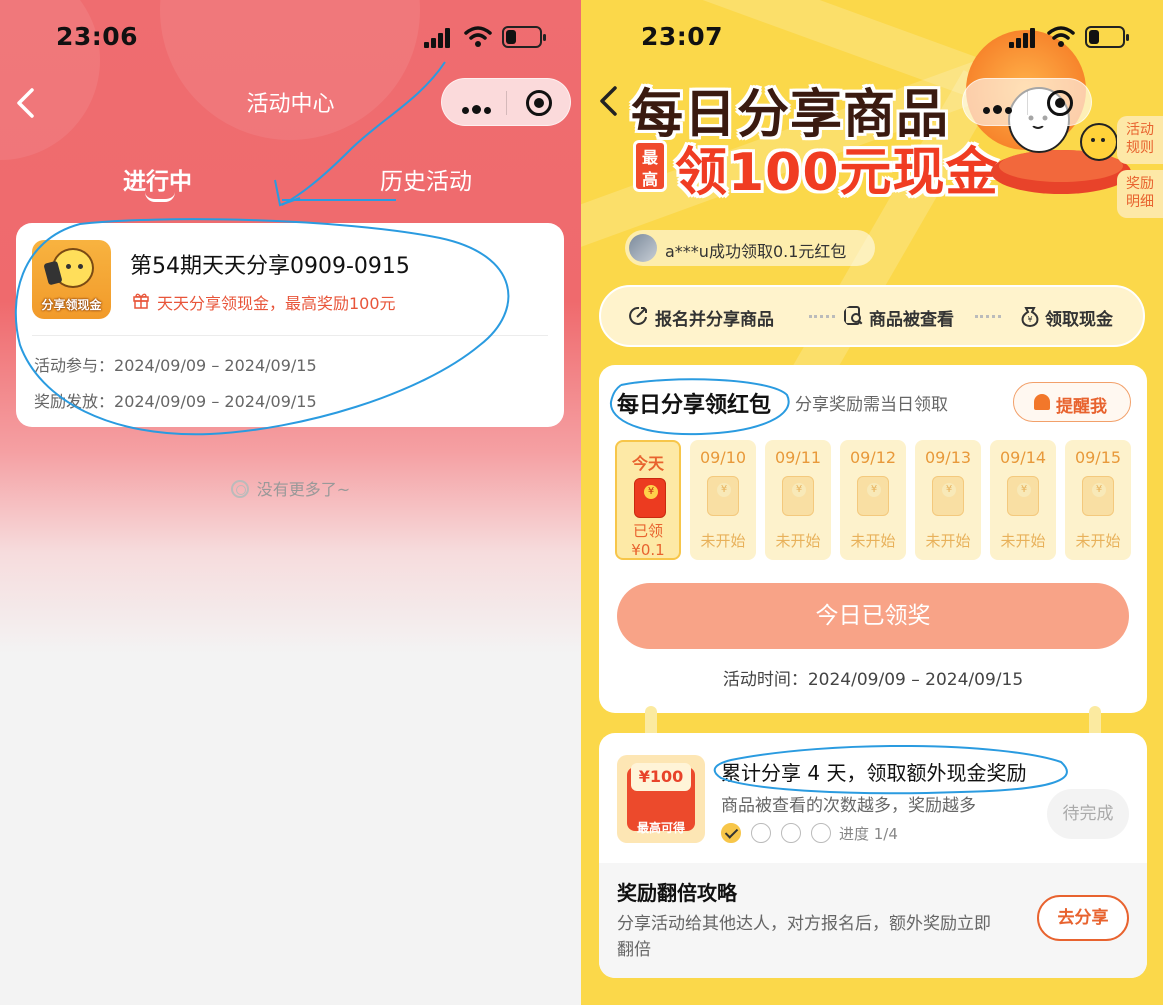 The height and width of the screenshot is (1005, 1163). Describe the element at coordinates (868, 834) in the screenshot. I see `progress-text: 进度 1/4` at that location.